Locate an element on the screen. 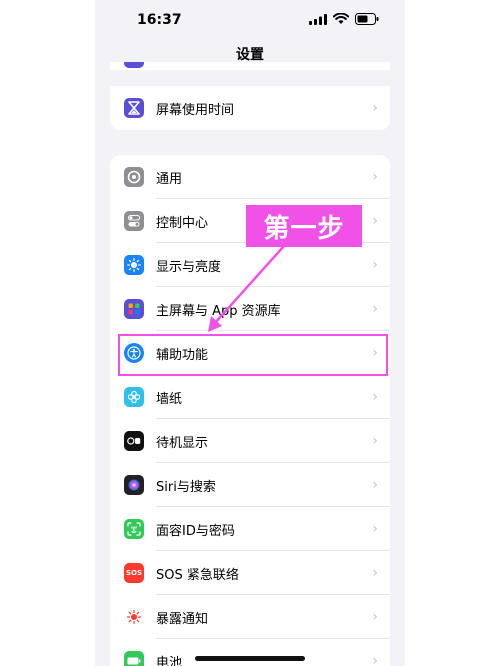 Image resolution: width=500 pixels, height=666 pixels. siri-icon is located at coordinates (134, 485).